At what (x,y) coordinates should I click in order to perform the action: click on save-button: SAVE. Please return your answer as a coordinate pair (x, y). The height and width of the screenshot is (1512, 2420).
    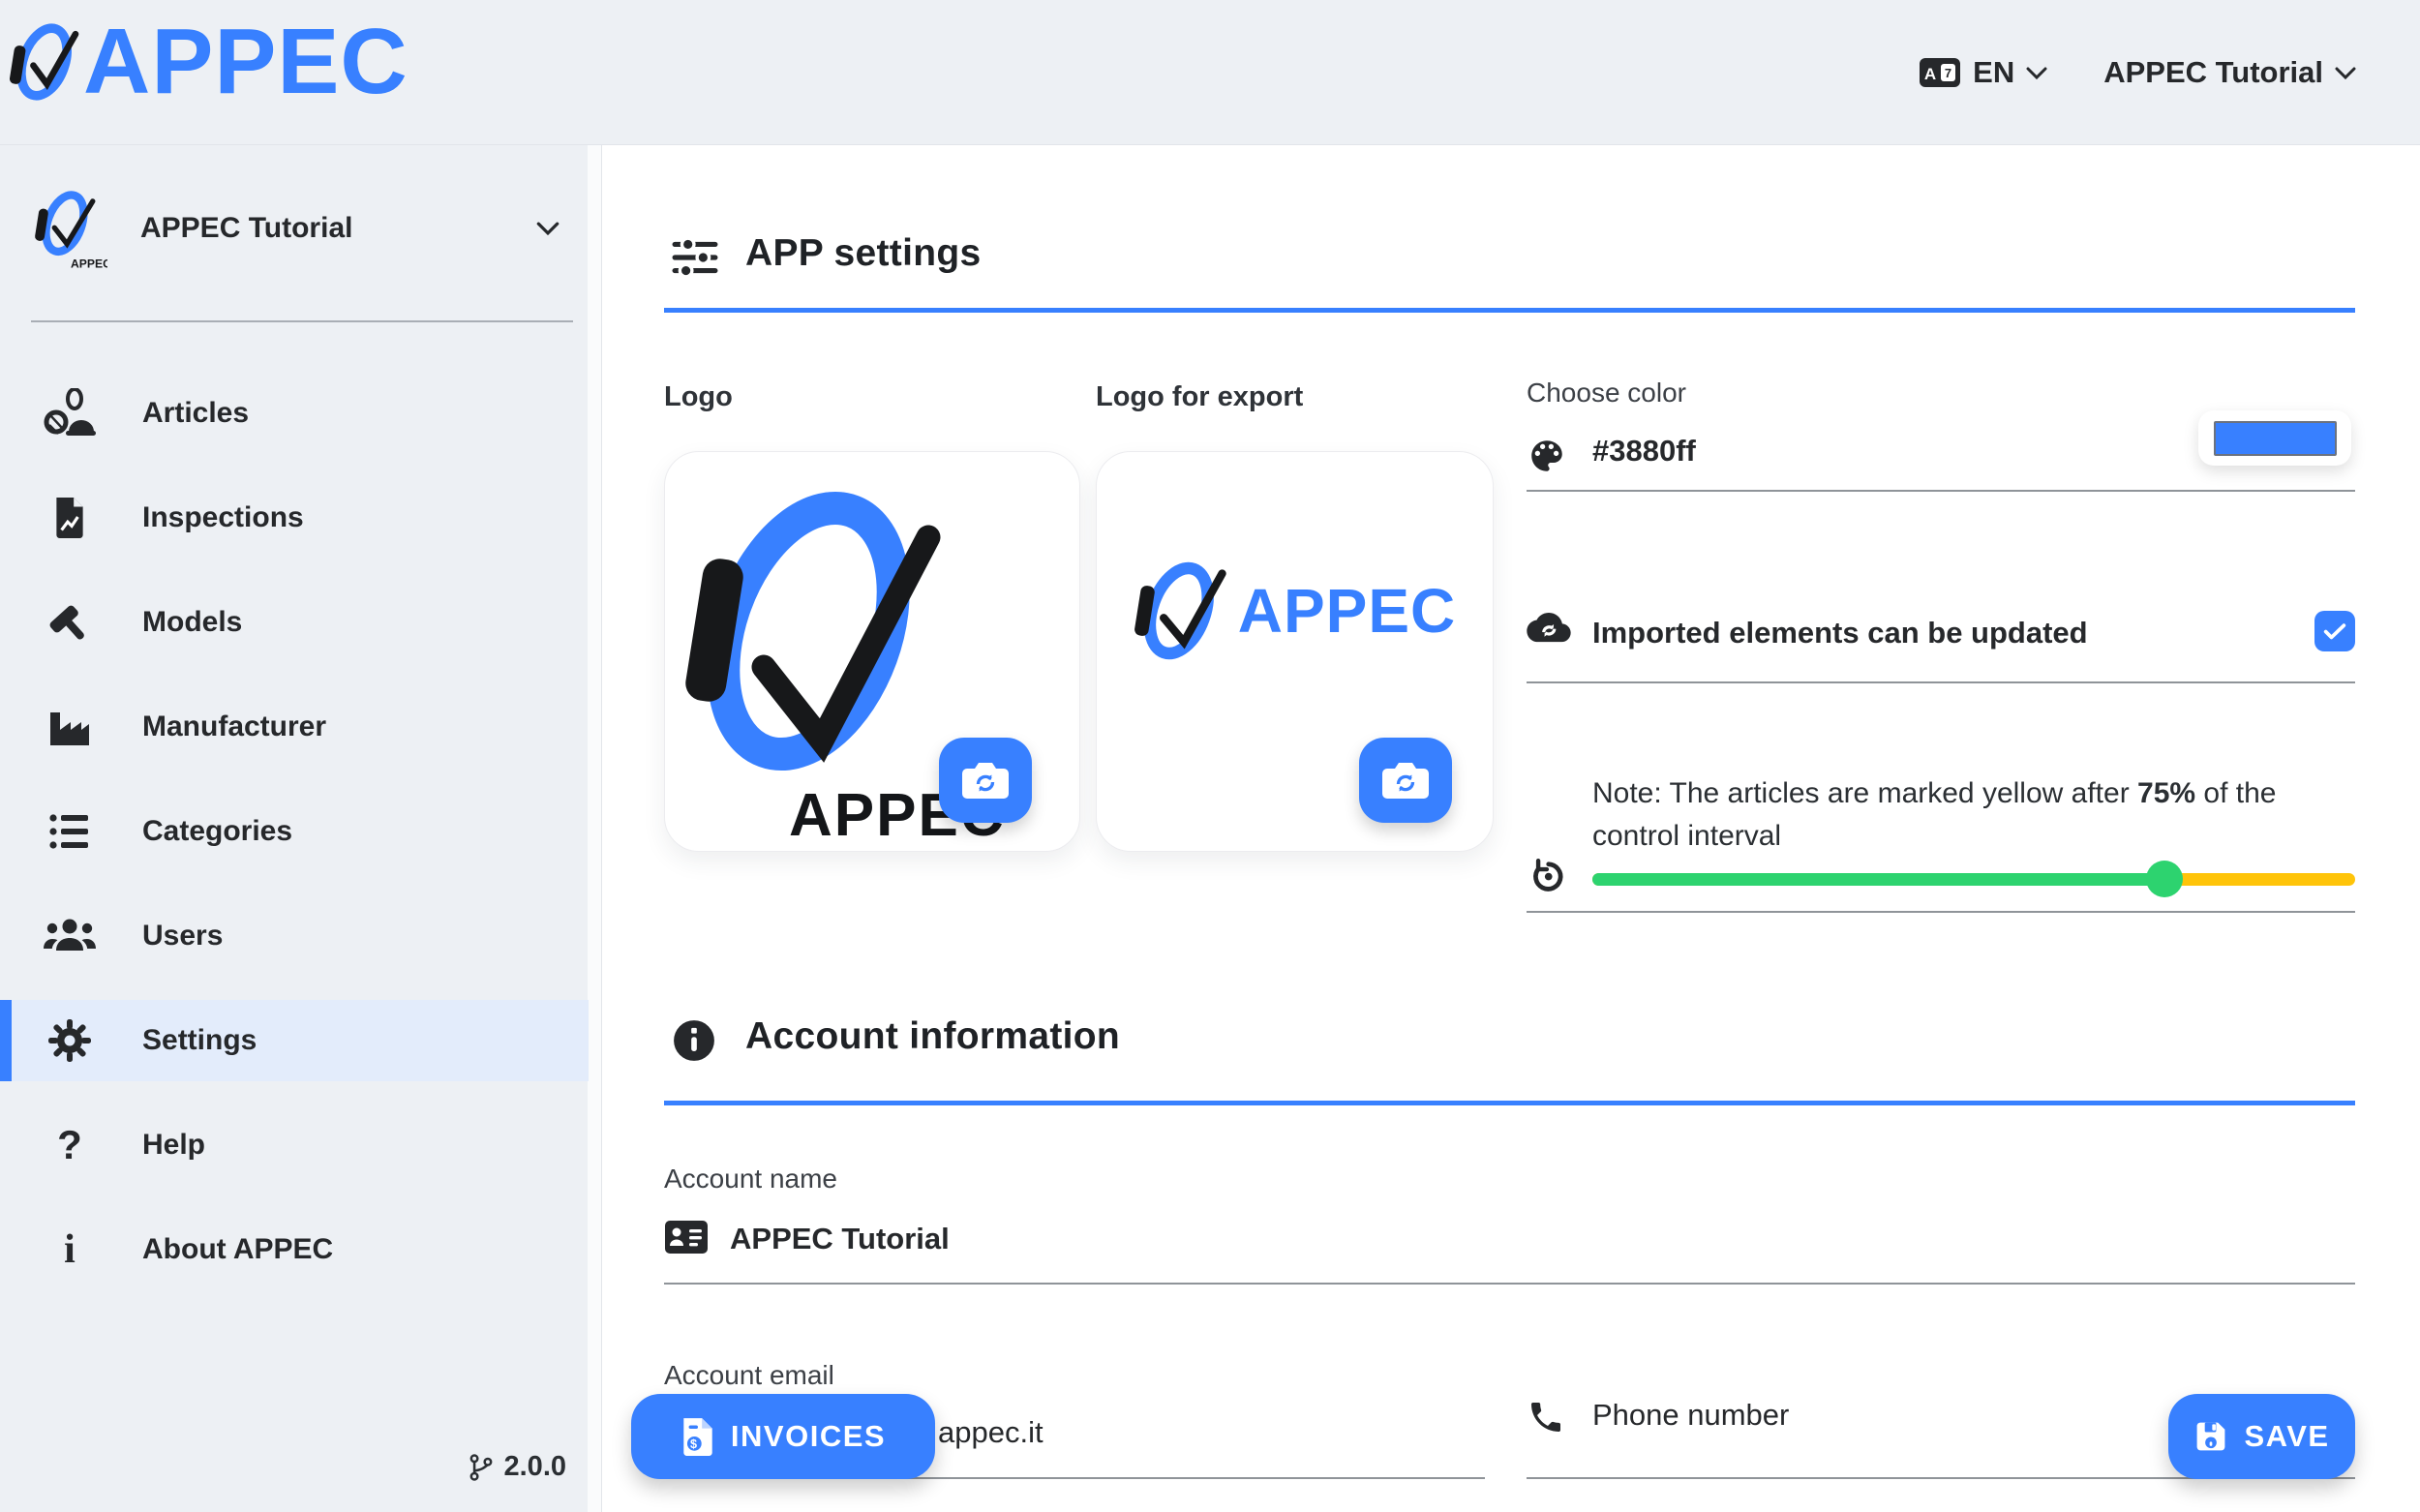
    Looking at the image, I should click on (2261, 1436).